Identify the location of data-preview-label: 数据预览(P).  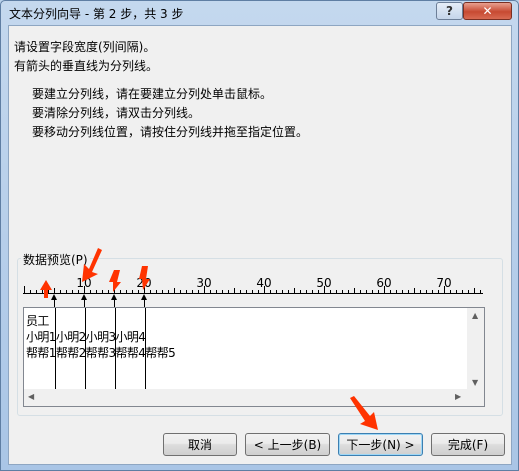
(55, 259).